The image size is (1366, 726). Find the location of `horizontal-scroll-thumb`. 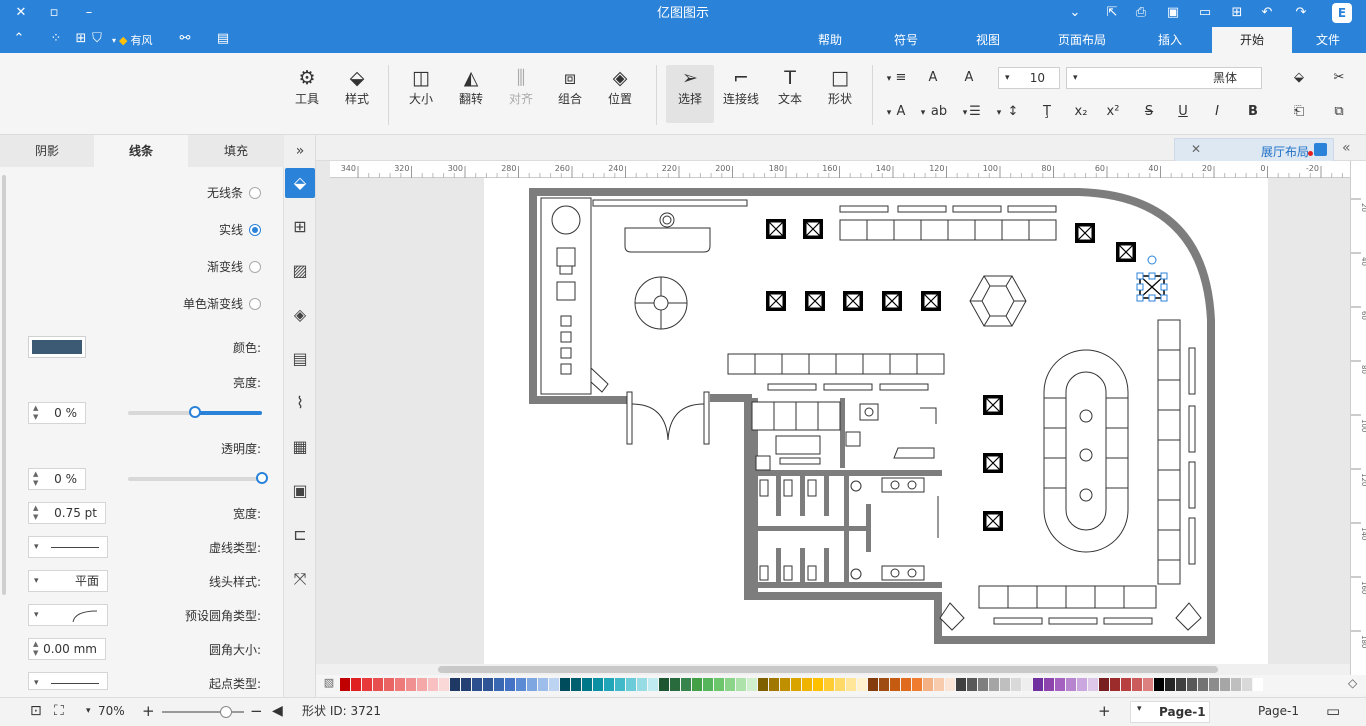

horizontal-scroll-thumb is located at coordinates (828, 669).